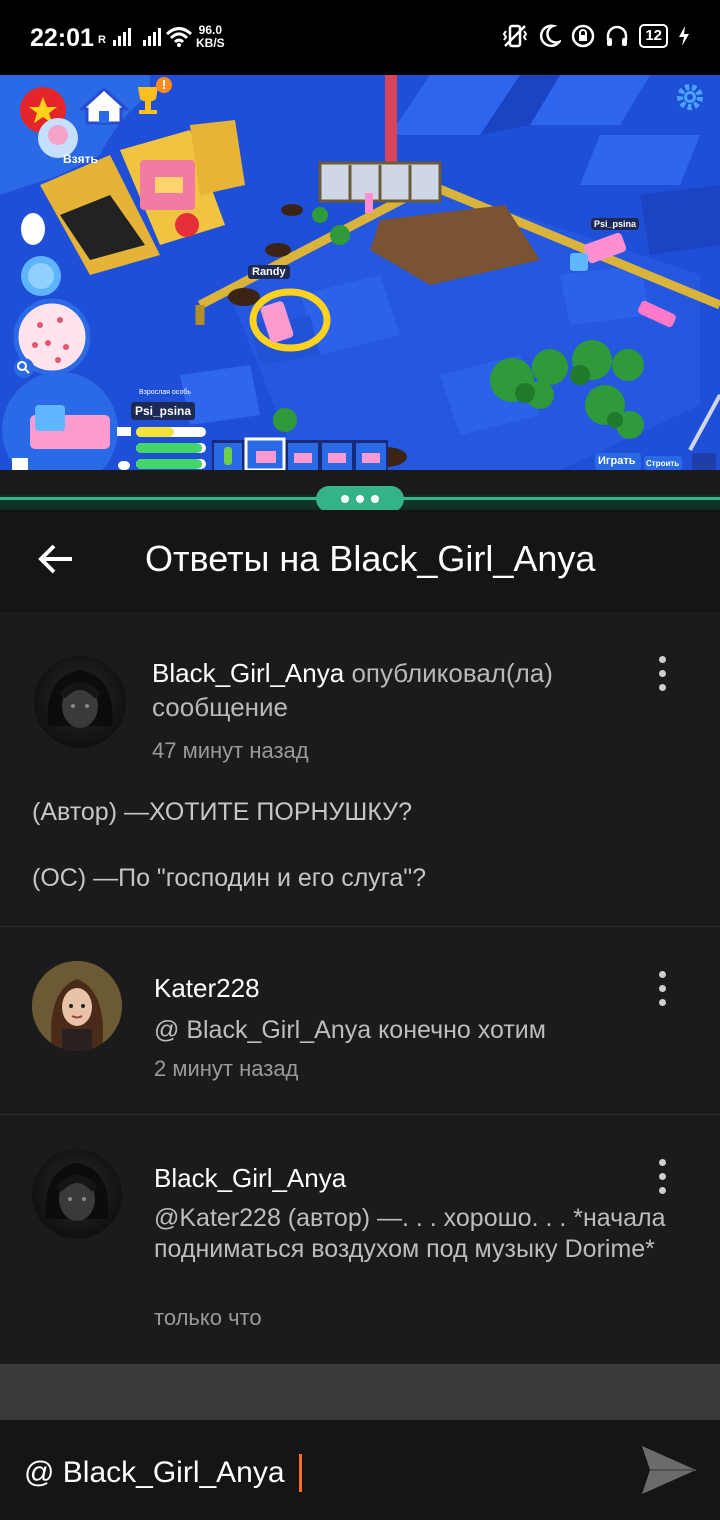 This screenshot has width=720, height=1520. Describe the element at coordinates (124, 463) in the screenshot. I see `toy-icon` at that location.